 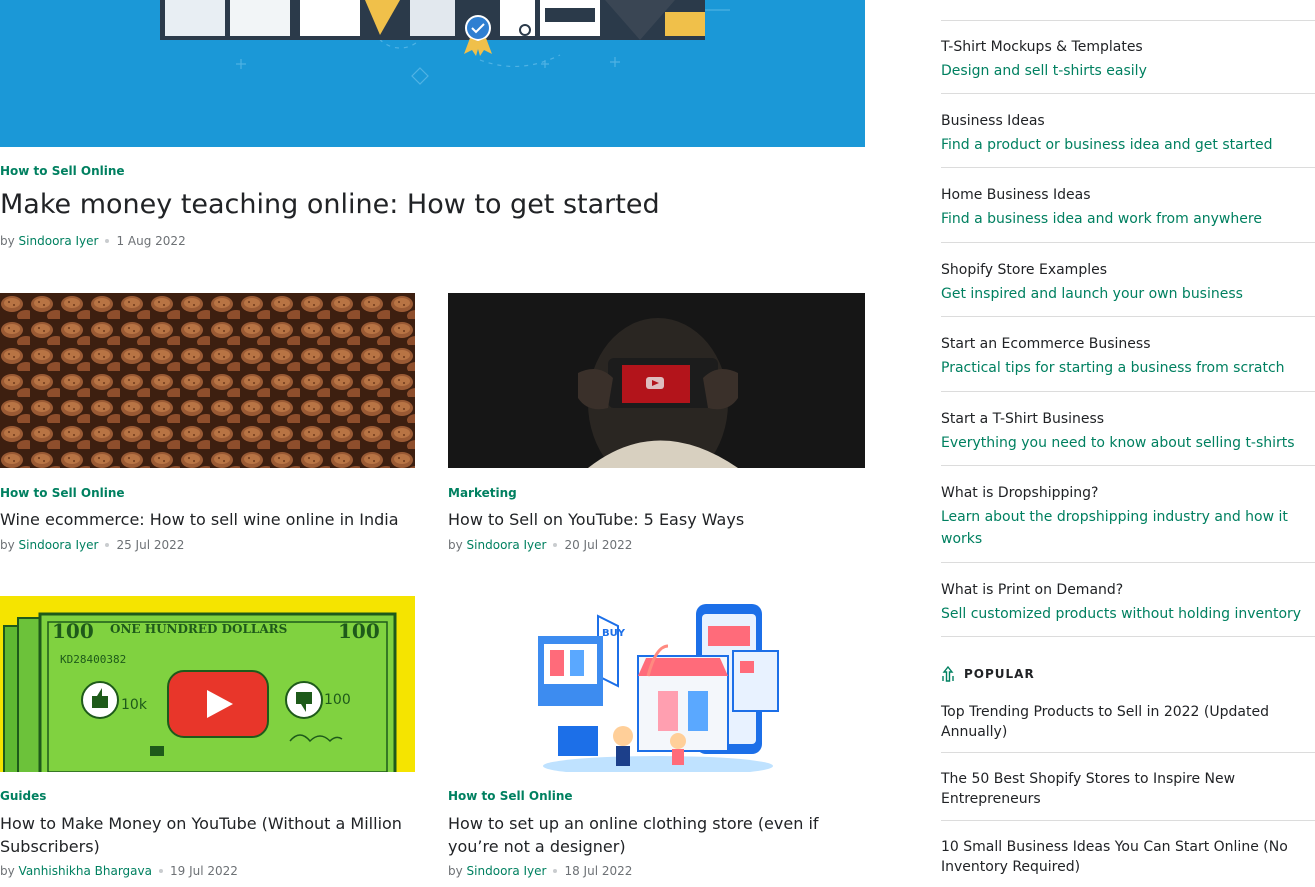 I want to click on card-meta: by Sindoora Iyer 20 Jul 2022, so click(x=540, y=545).